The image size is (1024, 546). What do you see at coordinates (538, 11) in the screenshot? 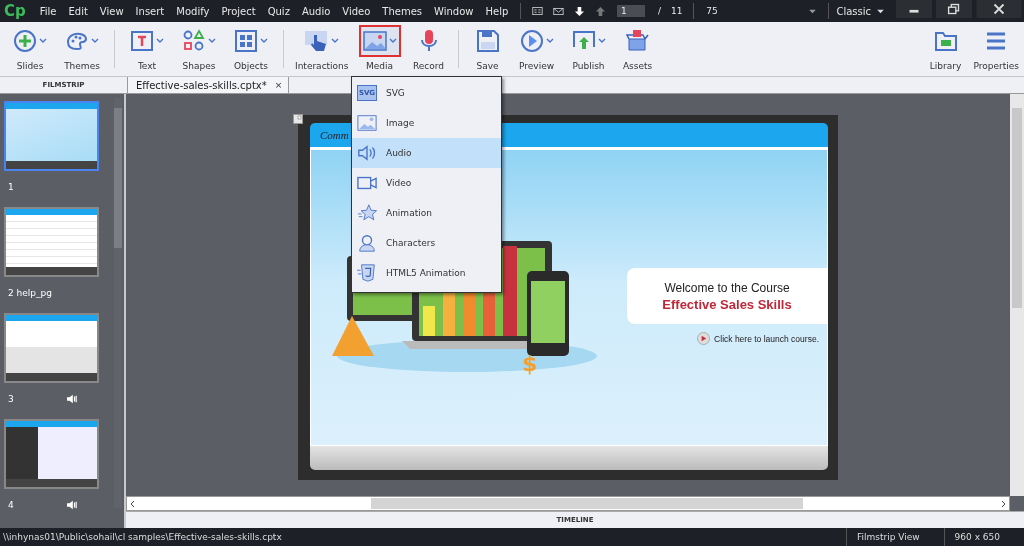
I see `caption-icon` at bounding box center [538, 11].